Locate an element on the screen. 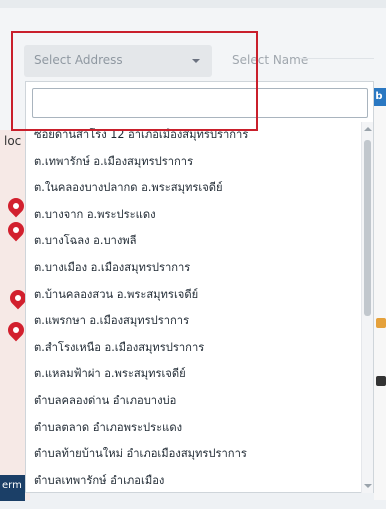 The height and width of the screenshot is (509, 386). select-name-dropdown: Select Name is located at coordinates (270, 60).